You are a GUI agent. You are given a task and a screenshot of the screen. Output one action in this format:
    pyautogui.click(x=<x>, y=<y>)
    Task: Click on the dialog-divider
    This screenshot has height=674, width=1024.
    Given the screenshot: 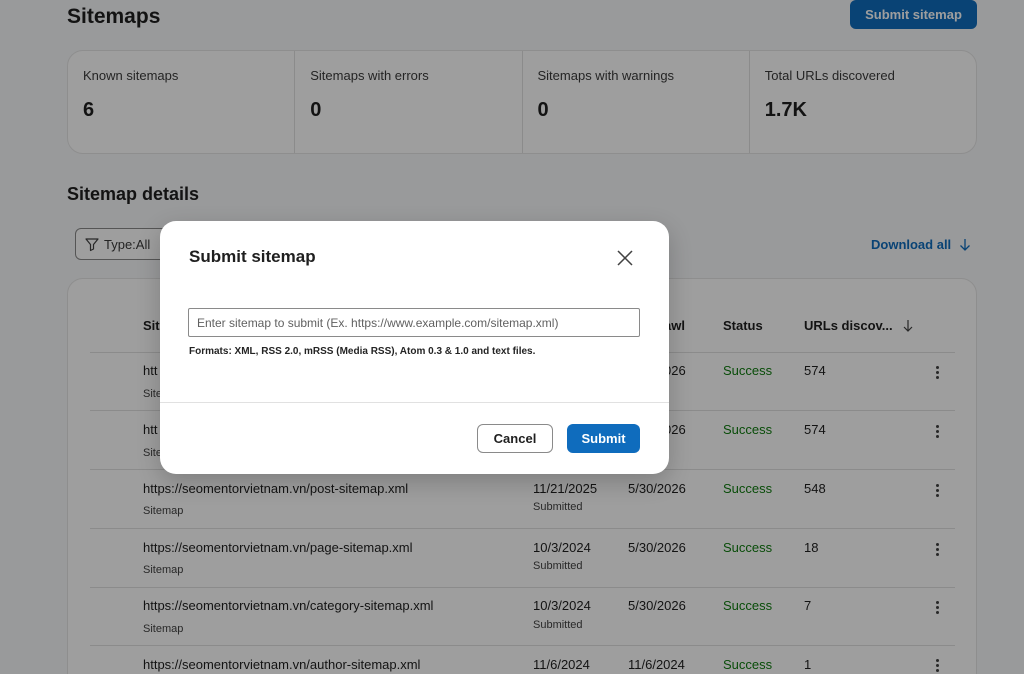 What is the action you would take?
    pyautogui.click(x=414, y=402)
    